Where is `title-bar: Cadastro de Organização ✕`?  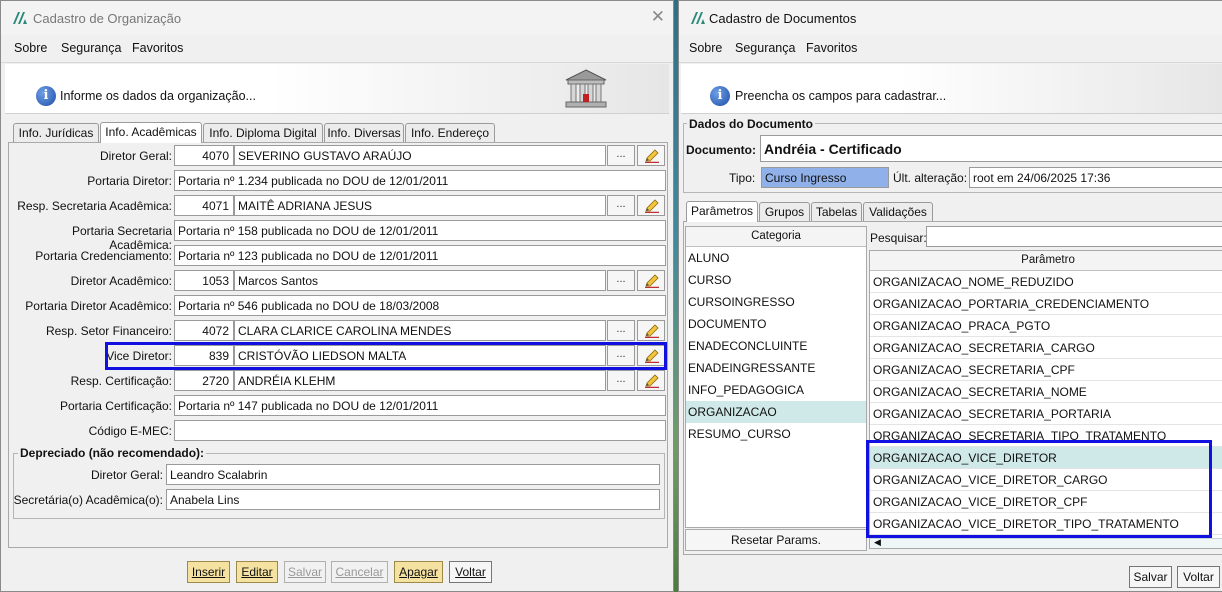 title-bar: Cadastro de Organização ✕ is located at coordinates (337, 18).